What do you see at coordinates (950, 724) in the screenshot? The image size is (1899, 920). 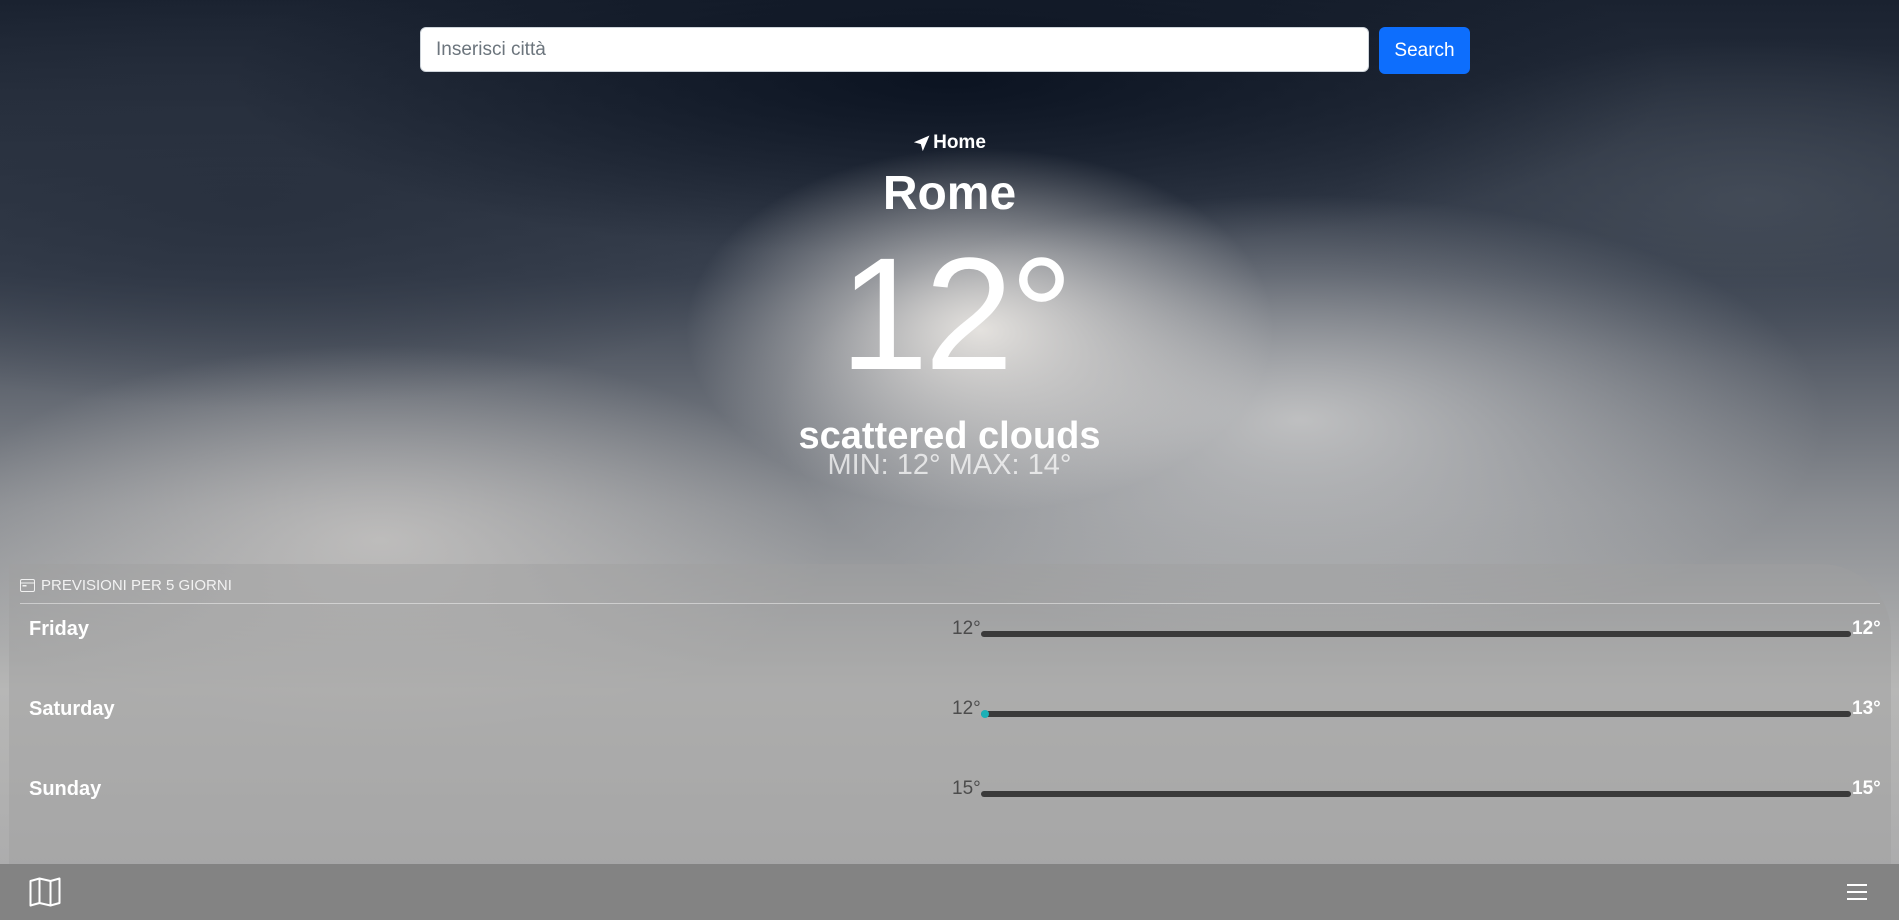 I see `forecast-row: Saturday 12° 13°` at bounding box center [950, 724].